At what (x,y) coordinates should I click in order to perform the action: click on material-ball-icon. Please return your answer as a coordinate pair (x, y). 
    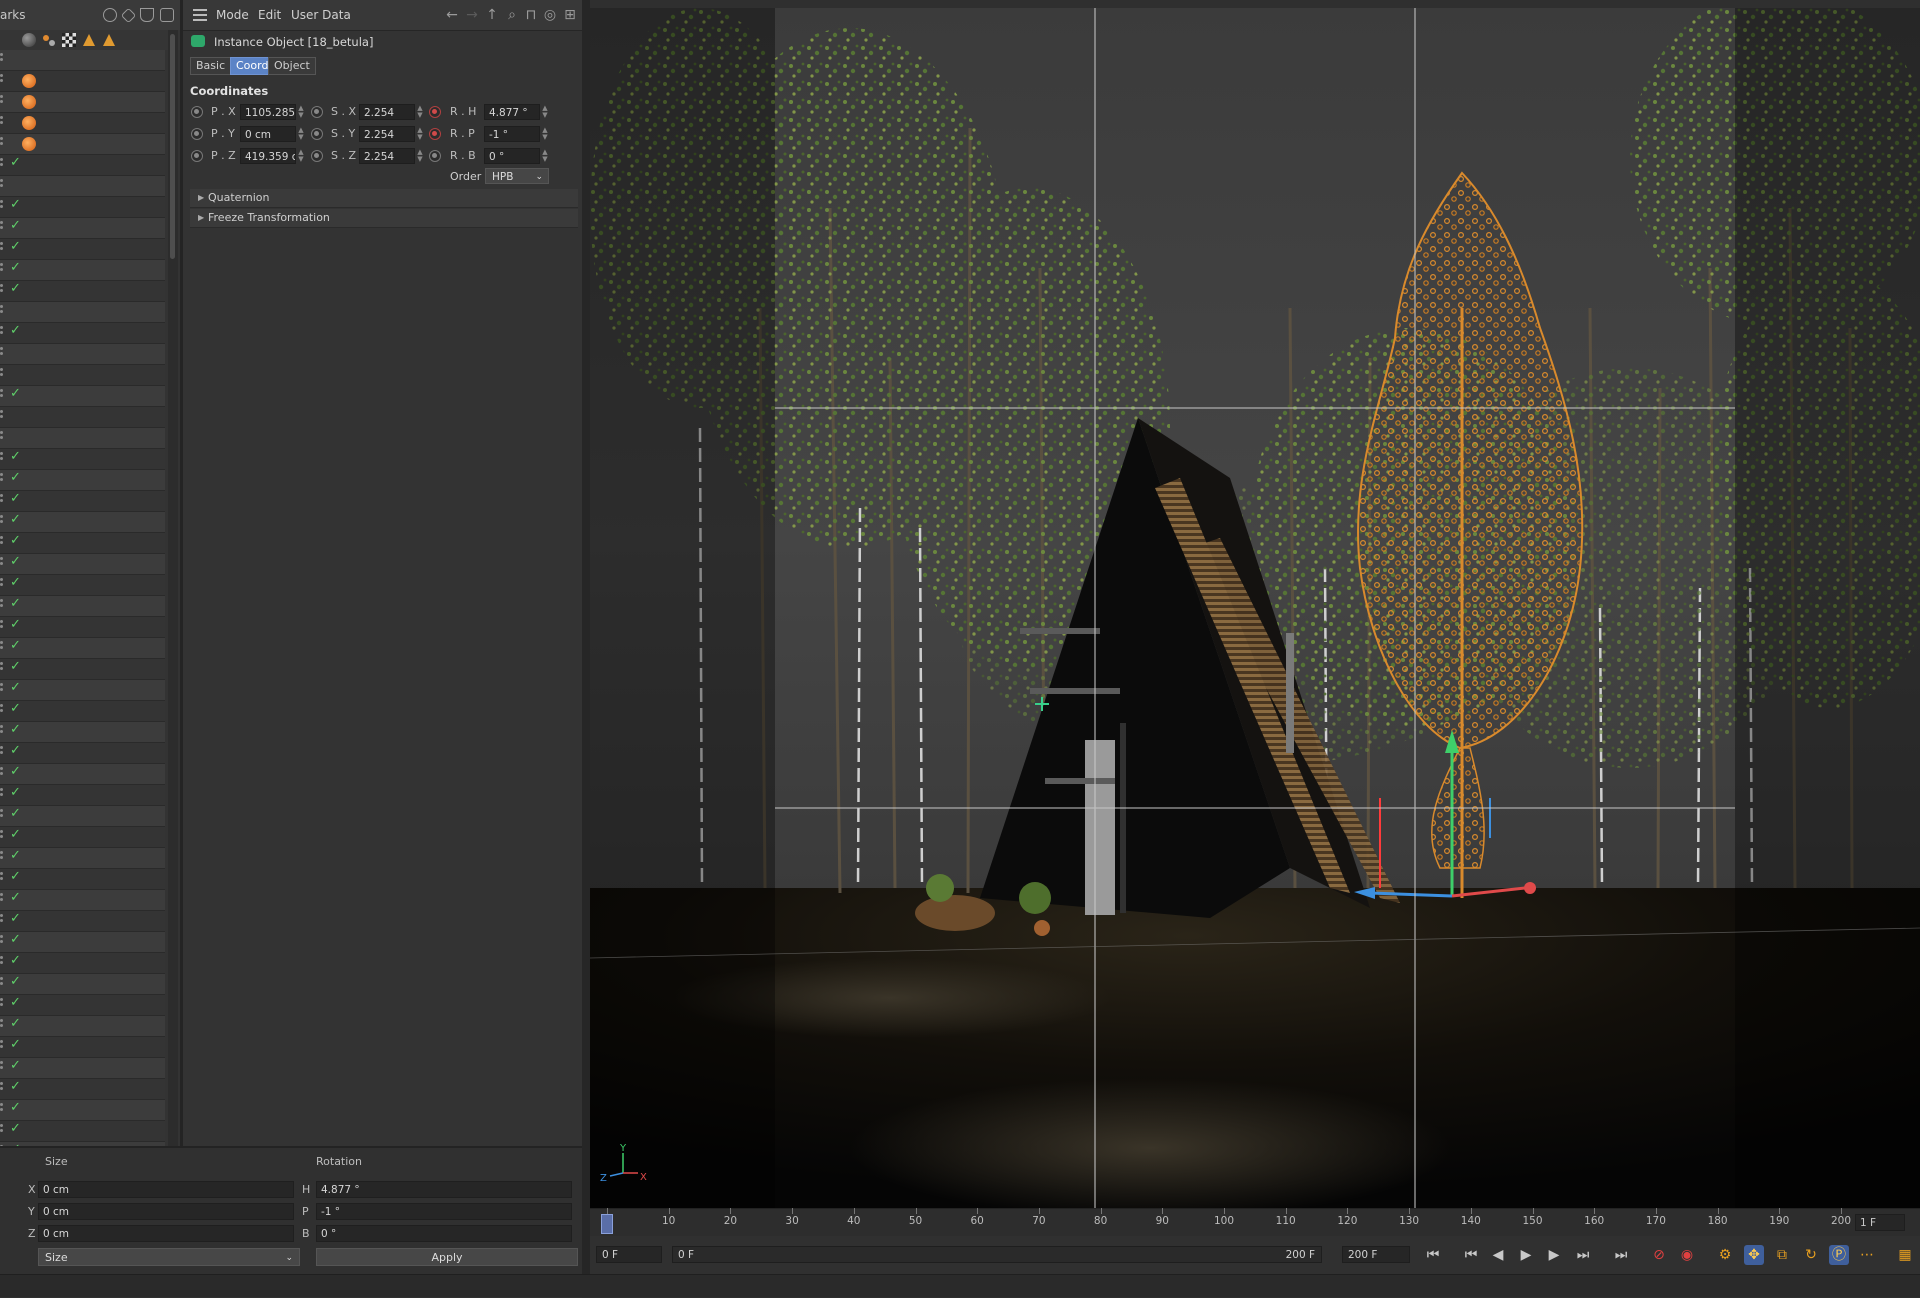
    Looking at the image, I should click on (29, 123).